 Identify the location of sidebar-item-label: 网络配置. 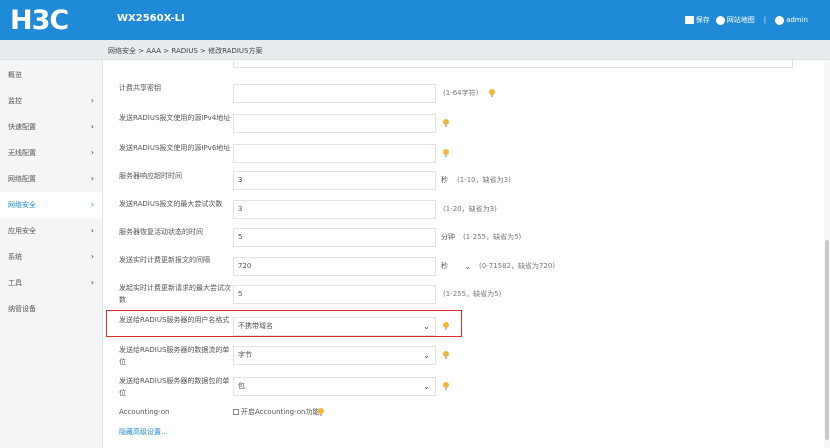
(22, 179).